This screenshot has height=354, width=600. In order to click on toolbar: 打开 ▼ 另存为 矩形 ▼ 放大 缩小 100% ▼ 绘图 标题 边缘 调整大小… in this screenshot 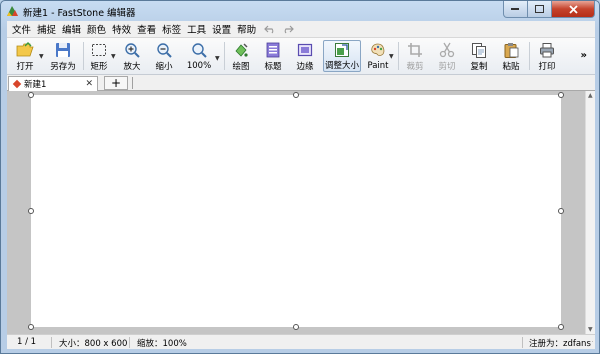, I will do `click(301, 56)`.